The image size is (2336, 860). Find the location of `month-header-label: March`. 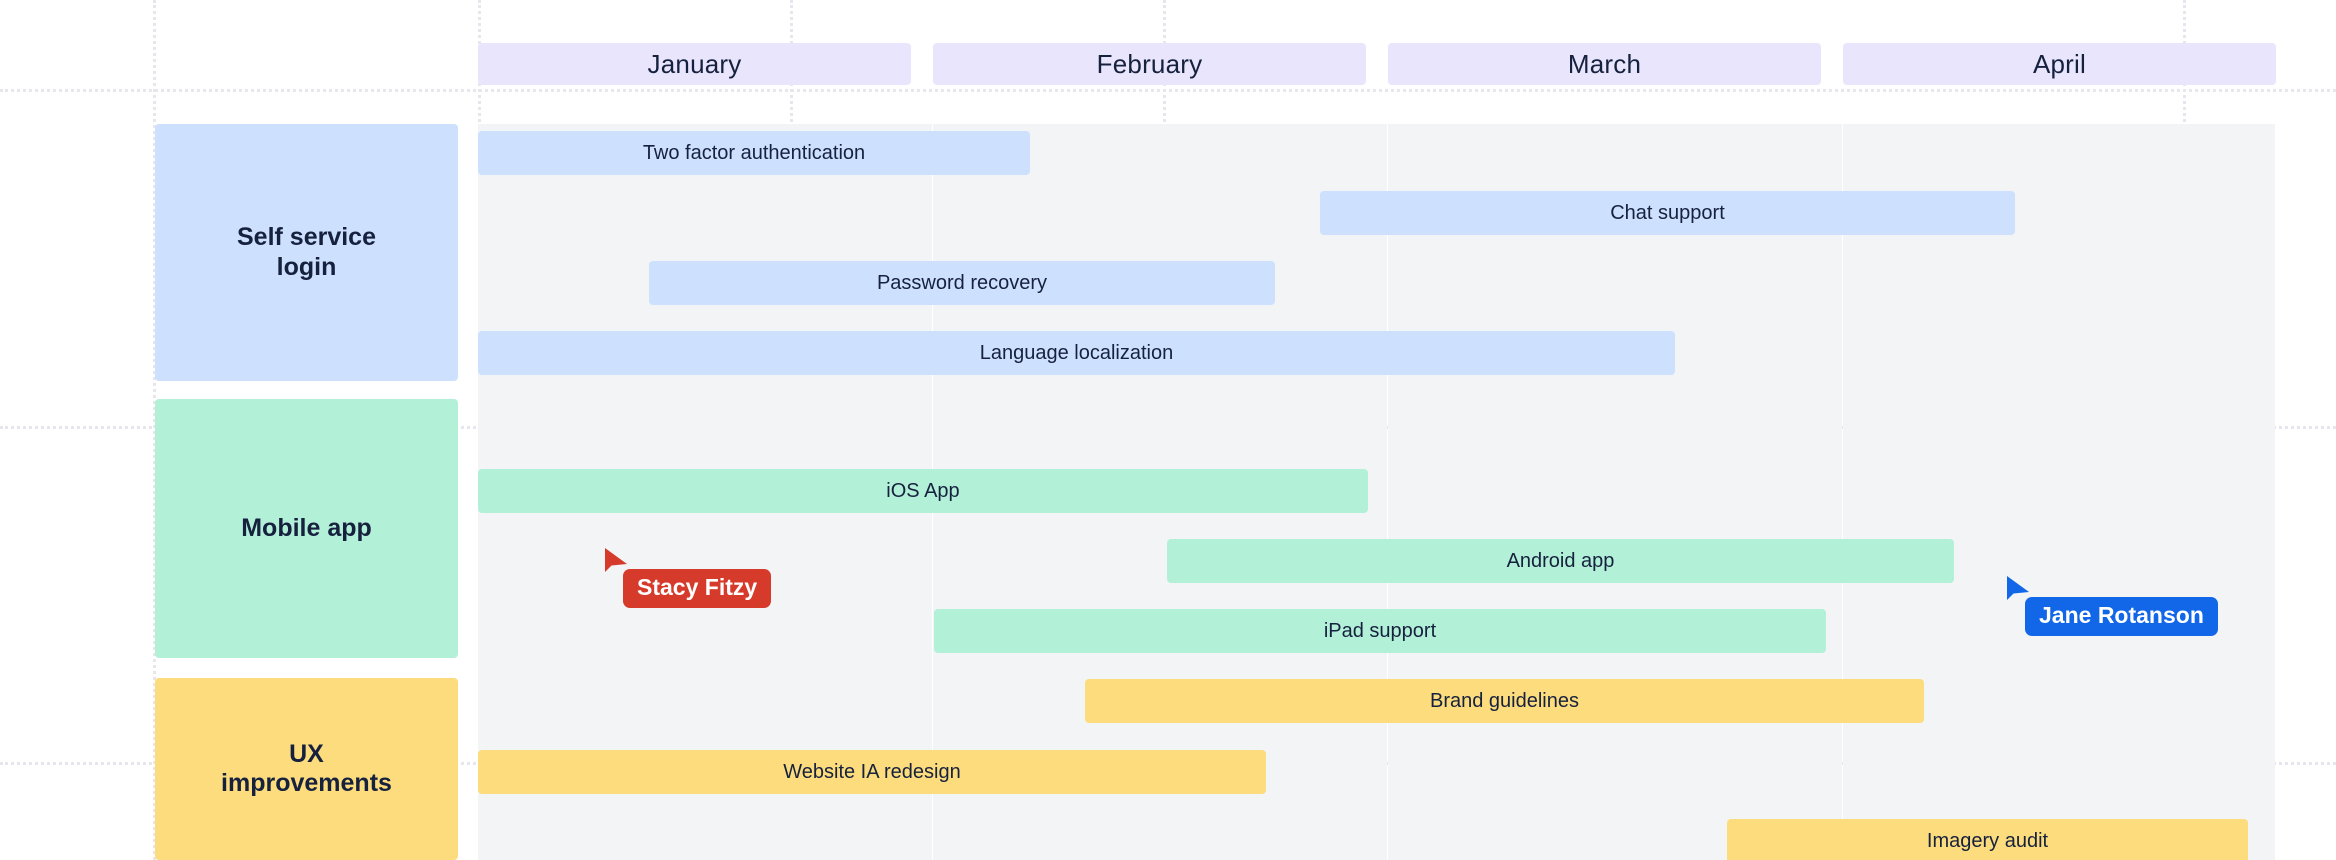

month-header-label: March is located at coordinates (1604, 63).